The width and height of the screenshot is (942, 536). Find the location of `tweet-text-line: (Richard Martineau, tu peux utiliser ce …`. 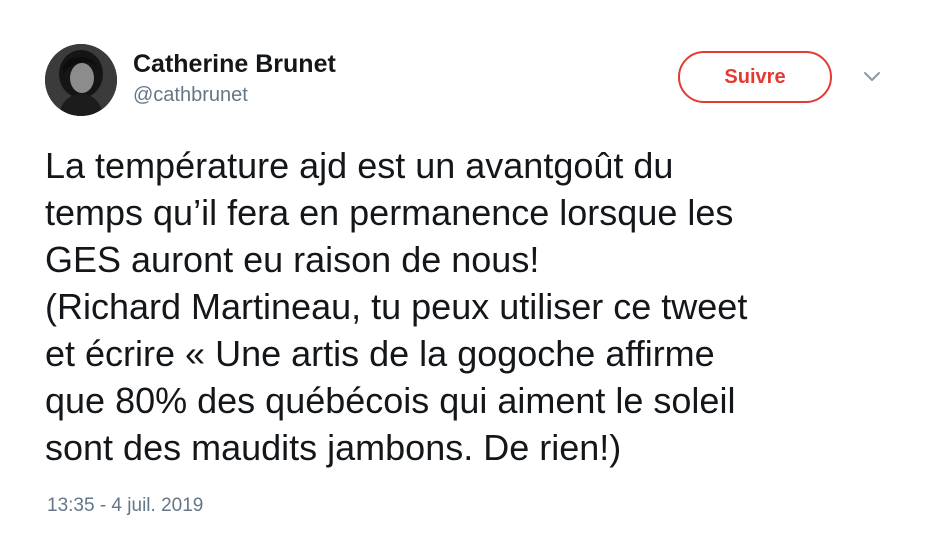

tweet-text-line: (Richard Martineau, tu peux utiliser ce … is located at coordinates (396, 306).